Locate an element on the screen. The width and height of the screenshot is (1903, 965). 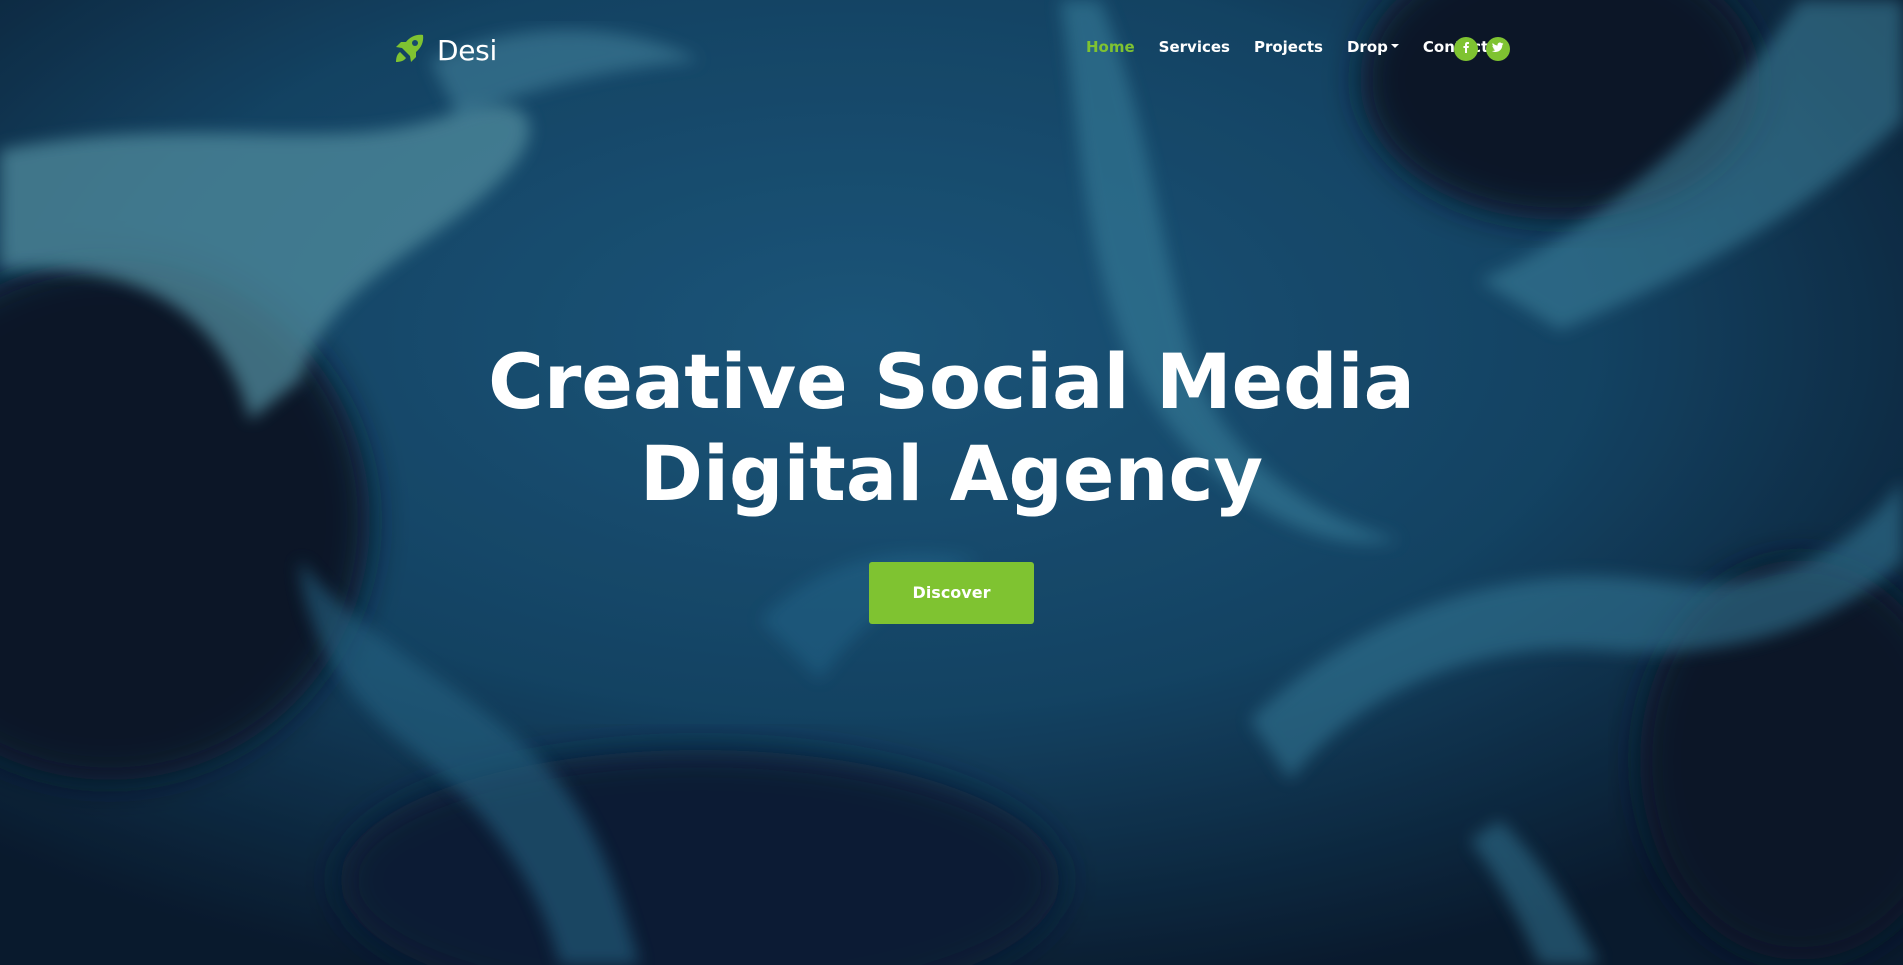
hero-title-line-2: Digital Agency is located at coordinates (951, 473).